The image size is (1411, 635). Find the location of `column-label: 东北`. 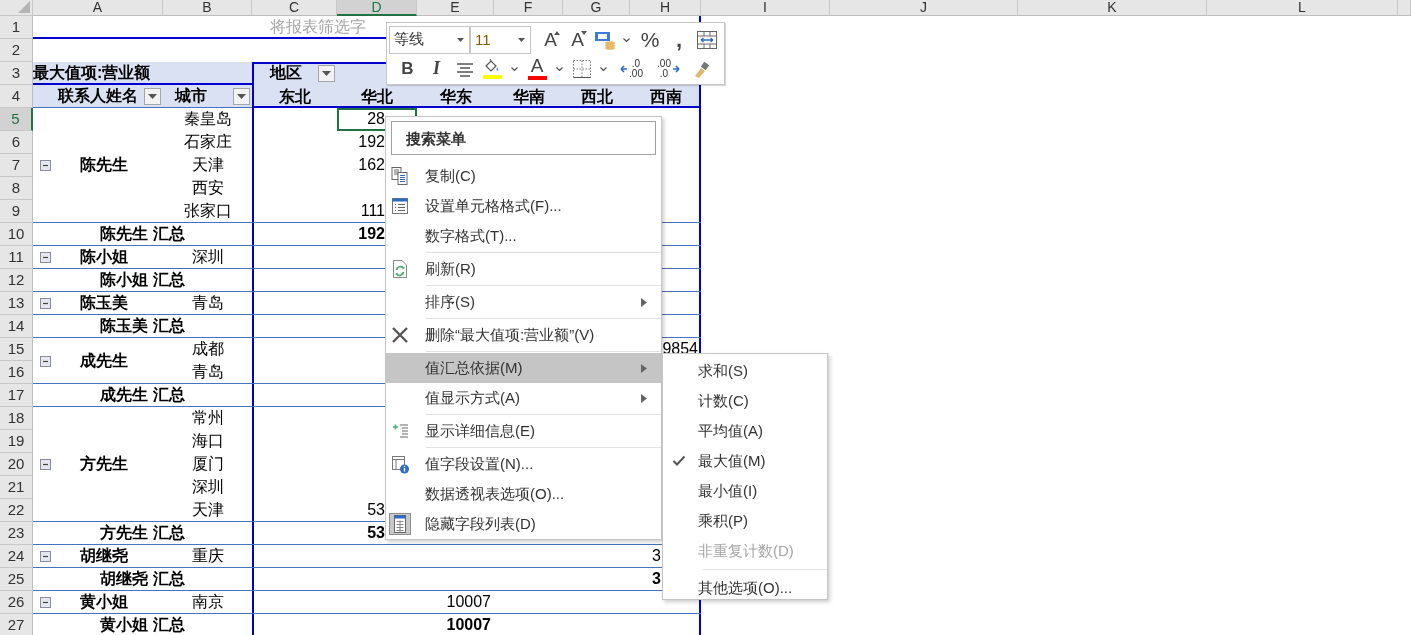

column-label: 东北 is located at coordinates (294, 97).